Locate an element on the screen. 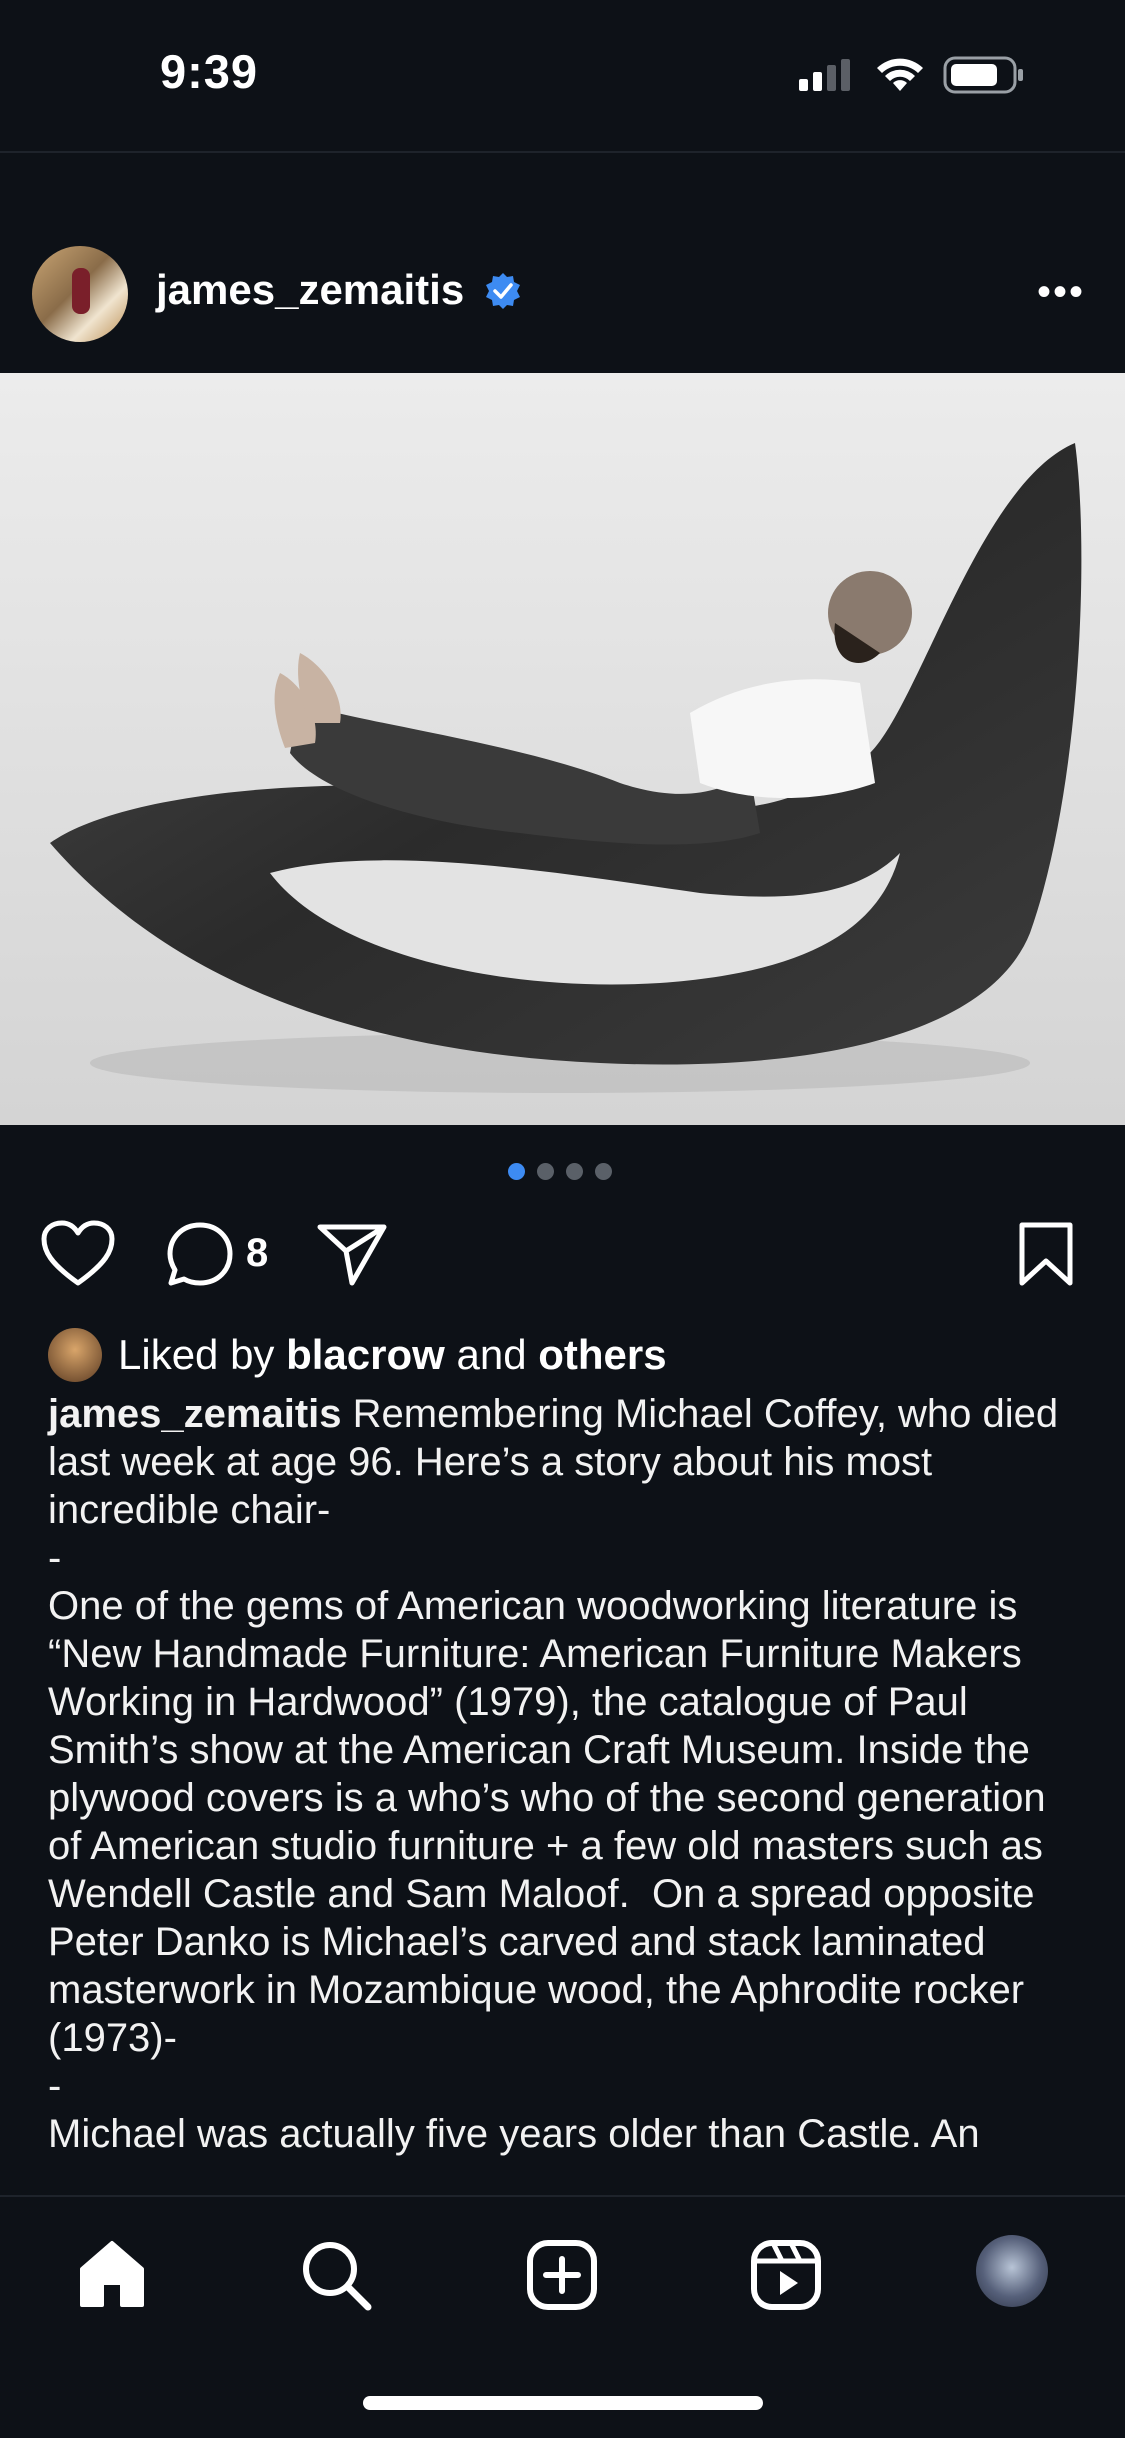 This screenshot has height=2438, width=1125. profile-avatar is located at coordinates (1012, 2271).